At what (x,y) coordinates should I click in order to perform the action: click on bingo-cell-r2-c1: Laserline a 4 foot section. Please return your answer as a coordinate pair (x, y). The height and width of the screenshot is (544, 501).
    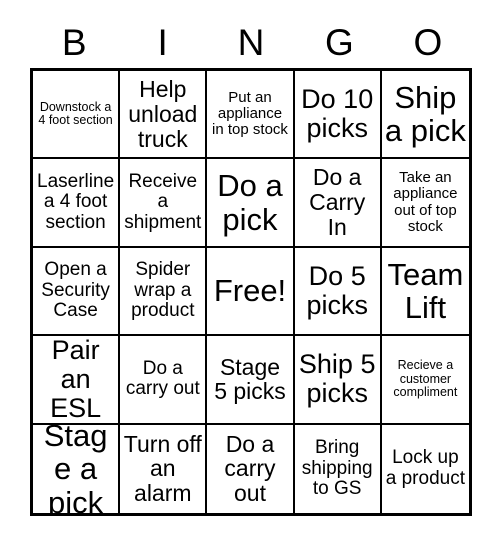
    Looking at the image, I should click on (77, 203).